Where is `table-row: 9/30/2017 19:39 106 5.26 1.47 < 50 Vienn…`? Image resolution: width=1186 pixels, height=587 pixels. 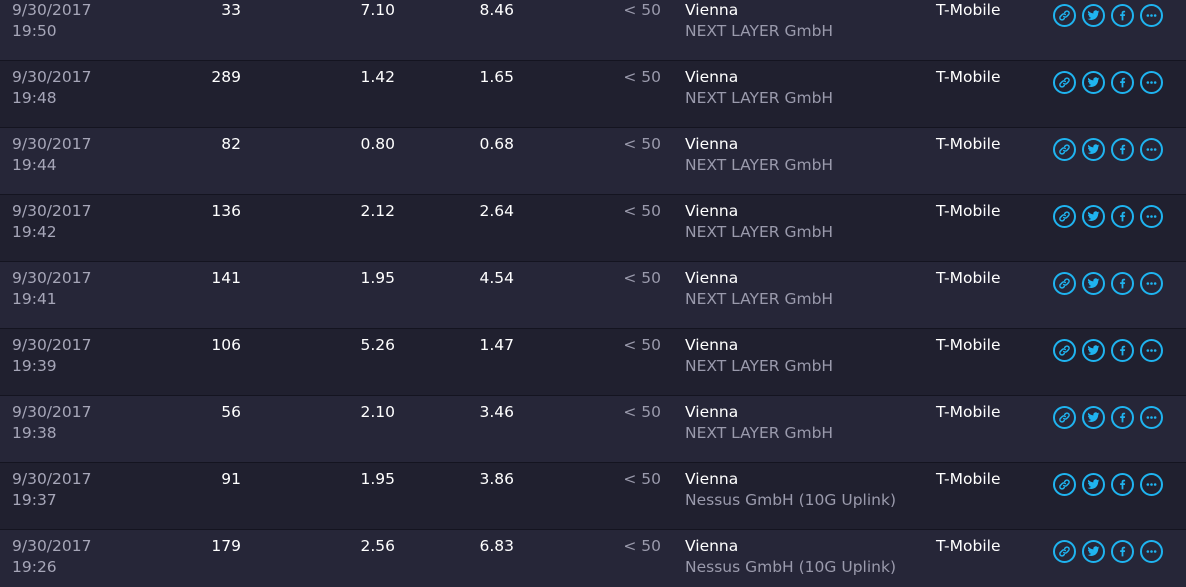 table-row: 9/30/2017 19:39 106 5.26 1.47 < 50 Vienn… is located at coordinates (593, 362).